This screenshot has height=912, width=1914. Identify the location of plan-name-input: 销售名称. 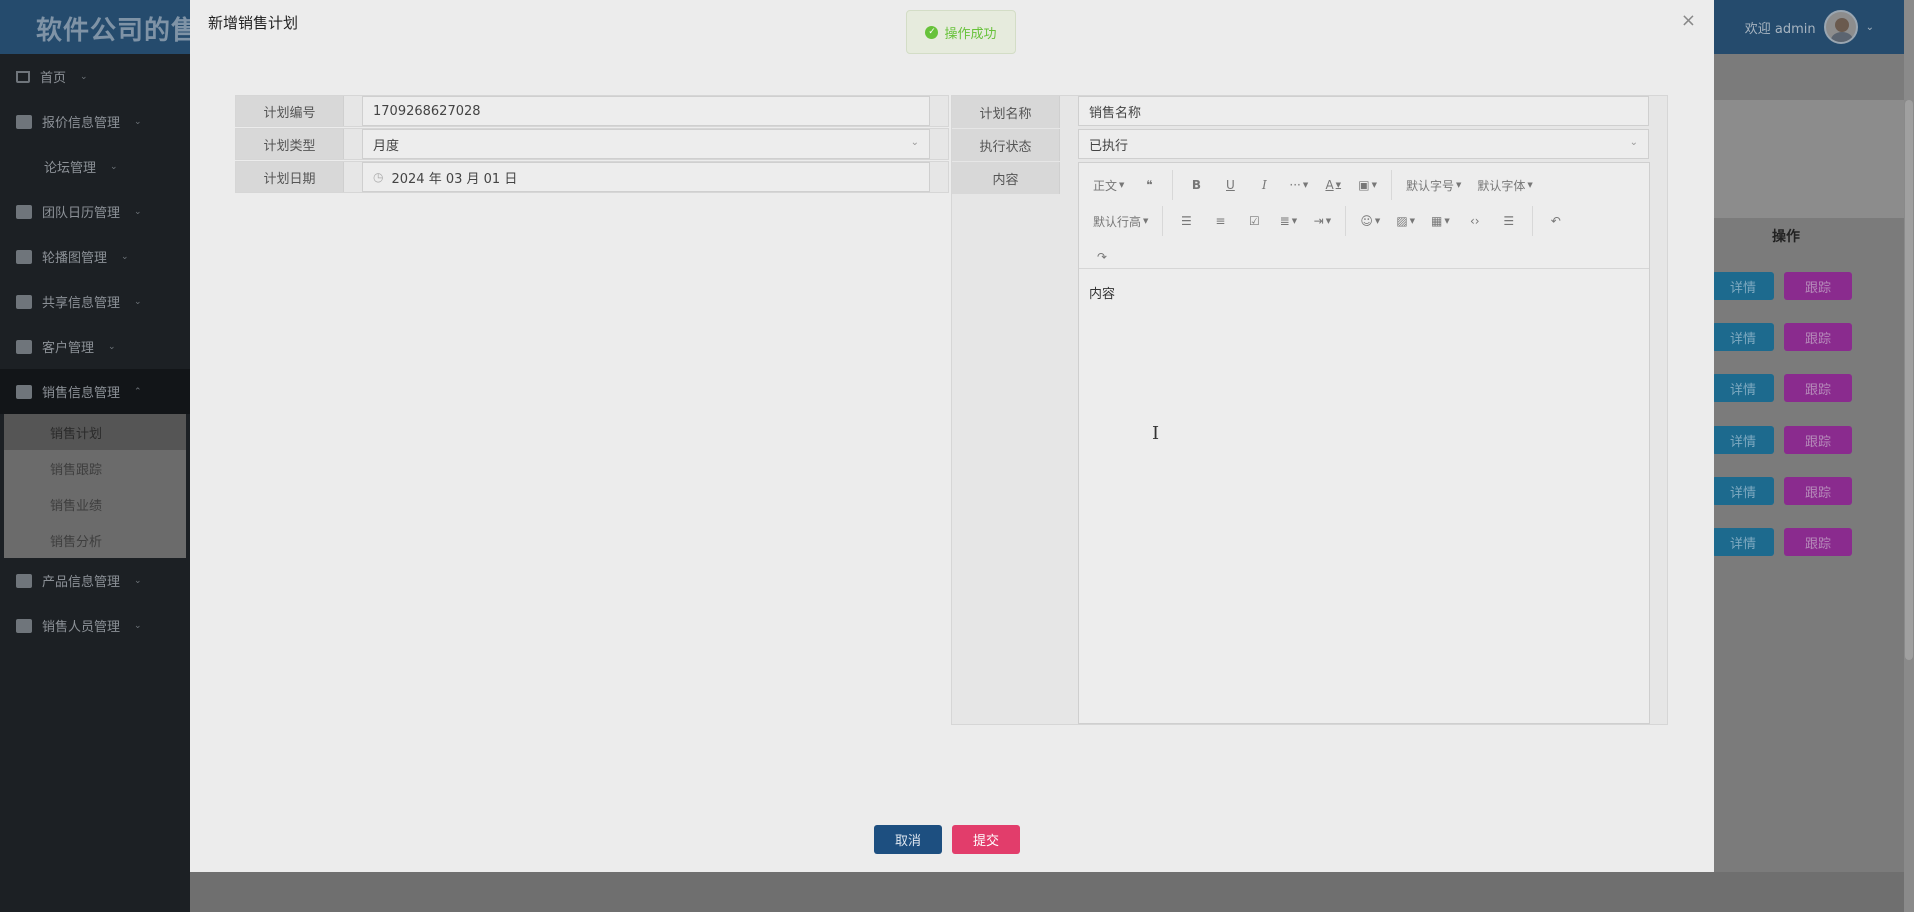
(1363, 111).